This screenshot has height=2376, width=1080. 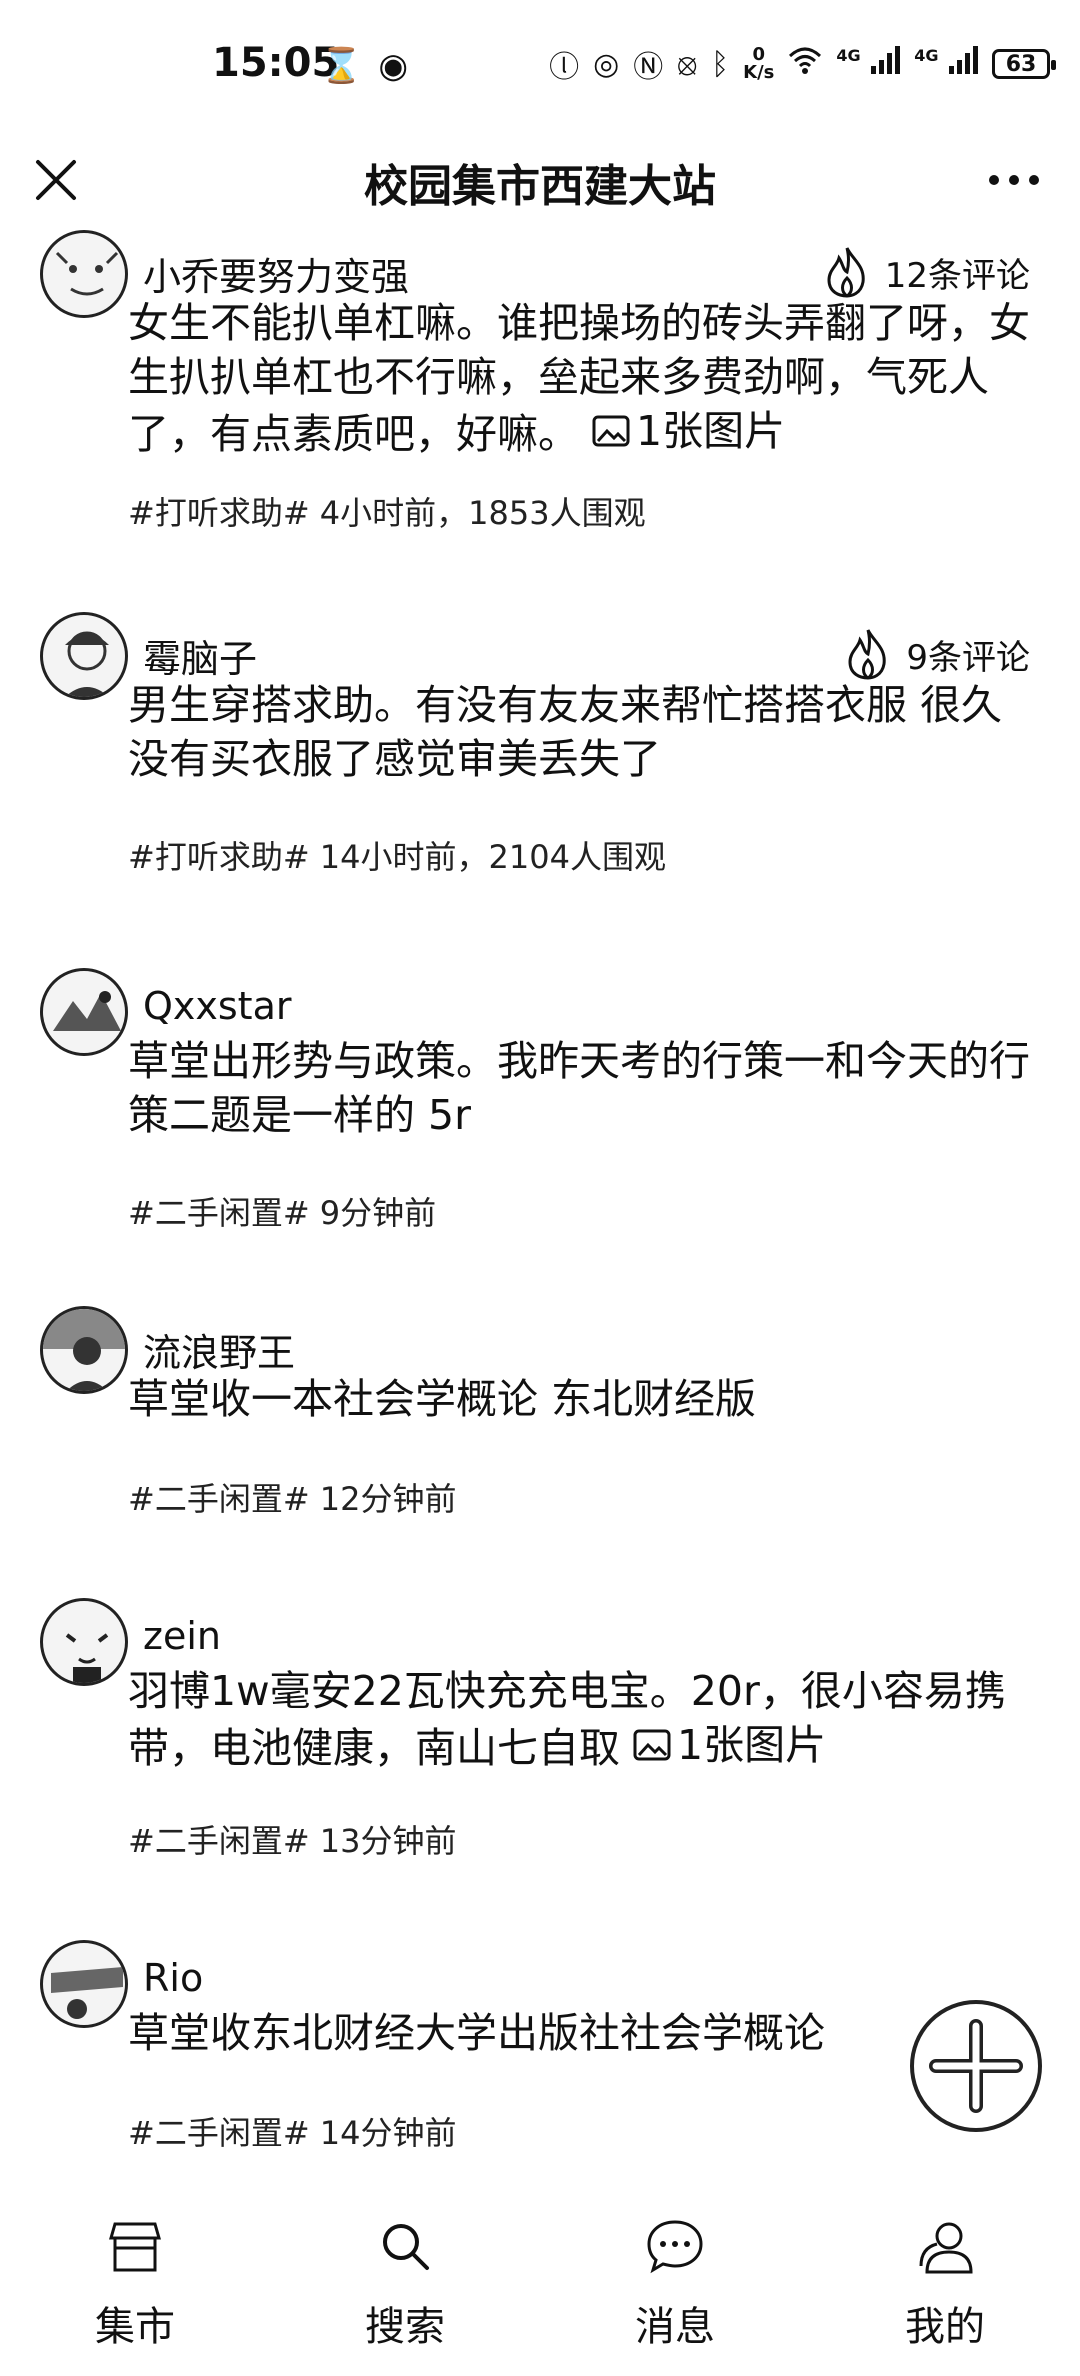 What do you see at coordinates (926, 272) in the screenshot?
I see `comment-count: 12条评论` at bounding box center [926, 272].